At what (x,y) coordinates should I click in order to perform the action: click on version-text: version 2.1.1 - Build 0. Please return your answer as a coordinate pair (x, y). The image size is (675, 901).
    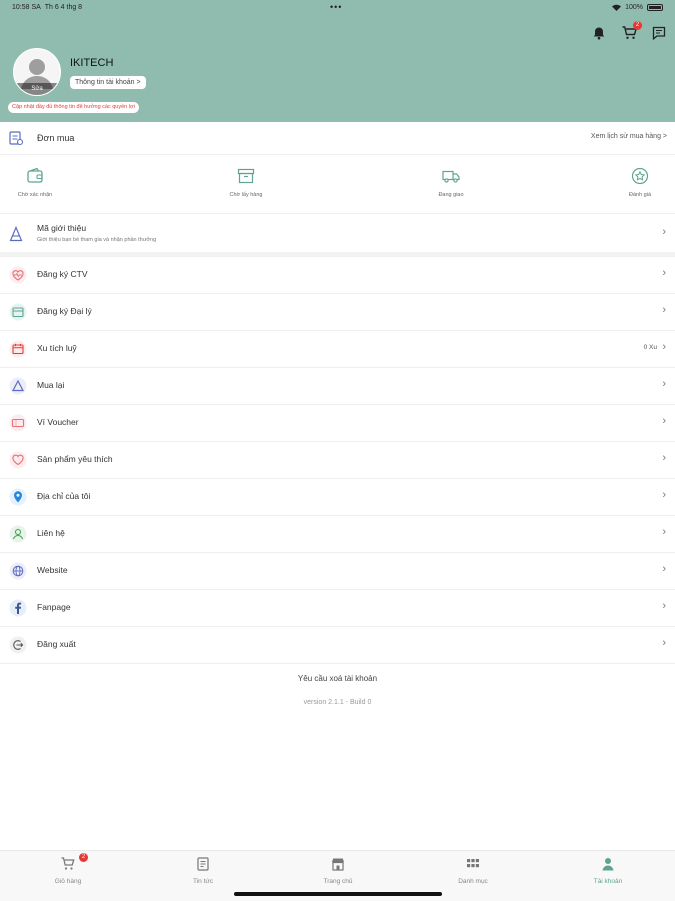
    Looking at the image, I should click on (337, 702).